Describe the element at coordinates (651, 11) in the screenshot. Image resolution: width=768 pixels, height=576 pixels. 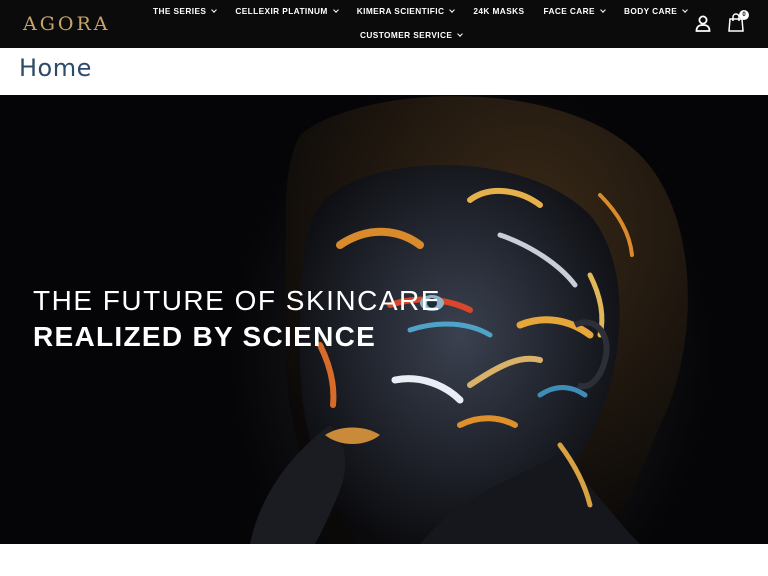
I see `nav-item-label: BODY CARE` at that location.